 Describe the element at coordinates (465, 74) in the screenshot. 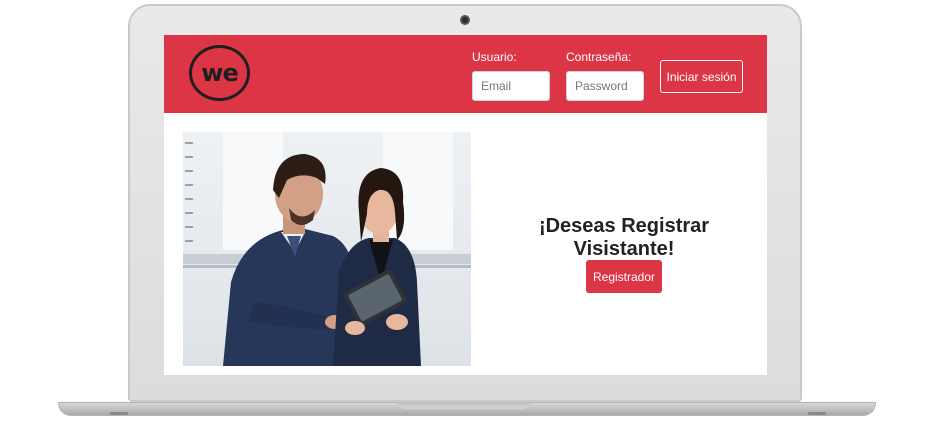

I see `header-bar: we Usuario: Contraseña: Iniciar sesión` at that location.